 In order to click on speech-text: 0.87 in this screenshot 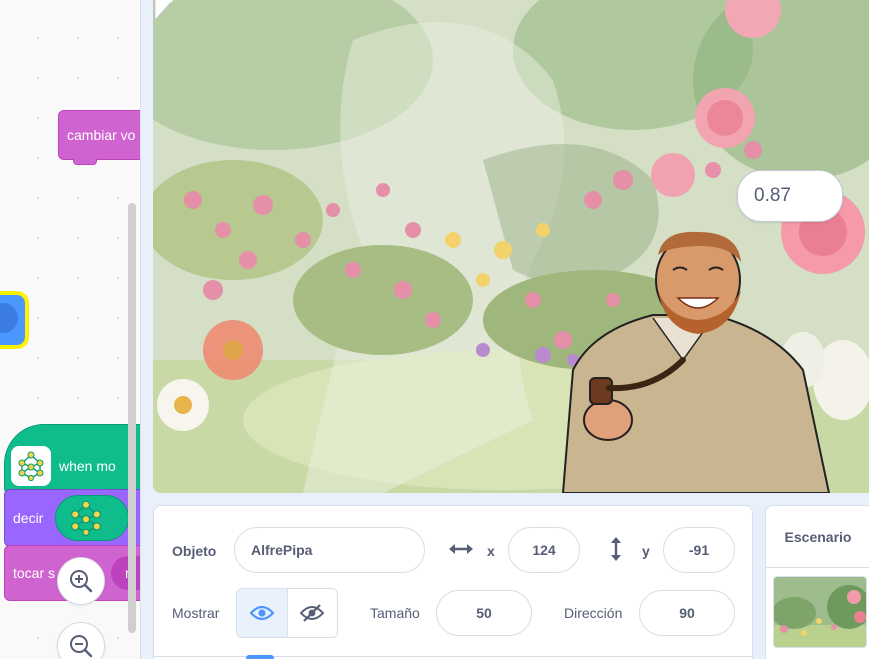, I will do `click(772, 195)`.